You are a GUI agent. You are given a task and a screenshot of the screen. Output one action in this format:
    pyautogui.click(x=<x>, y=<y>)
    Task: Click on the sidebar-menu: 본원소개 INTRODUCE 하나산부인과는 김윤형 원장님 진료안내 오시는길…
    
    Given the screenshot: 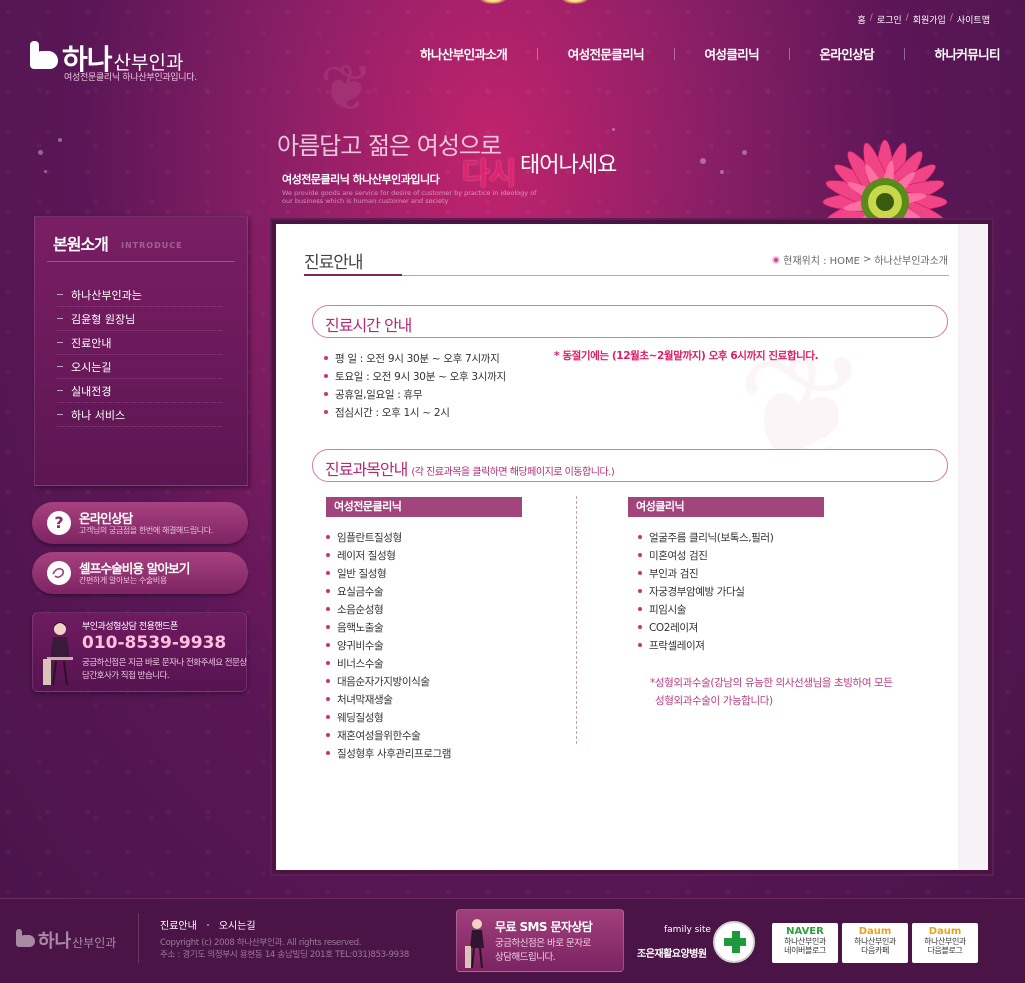 What is the action you would take?
    pyautogui.click(x=141, y=351)
    